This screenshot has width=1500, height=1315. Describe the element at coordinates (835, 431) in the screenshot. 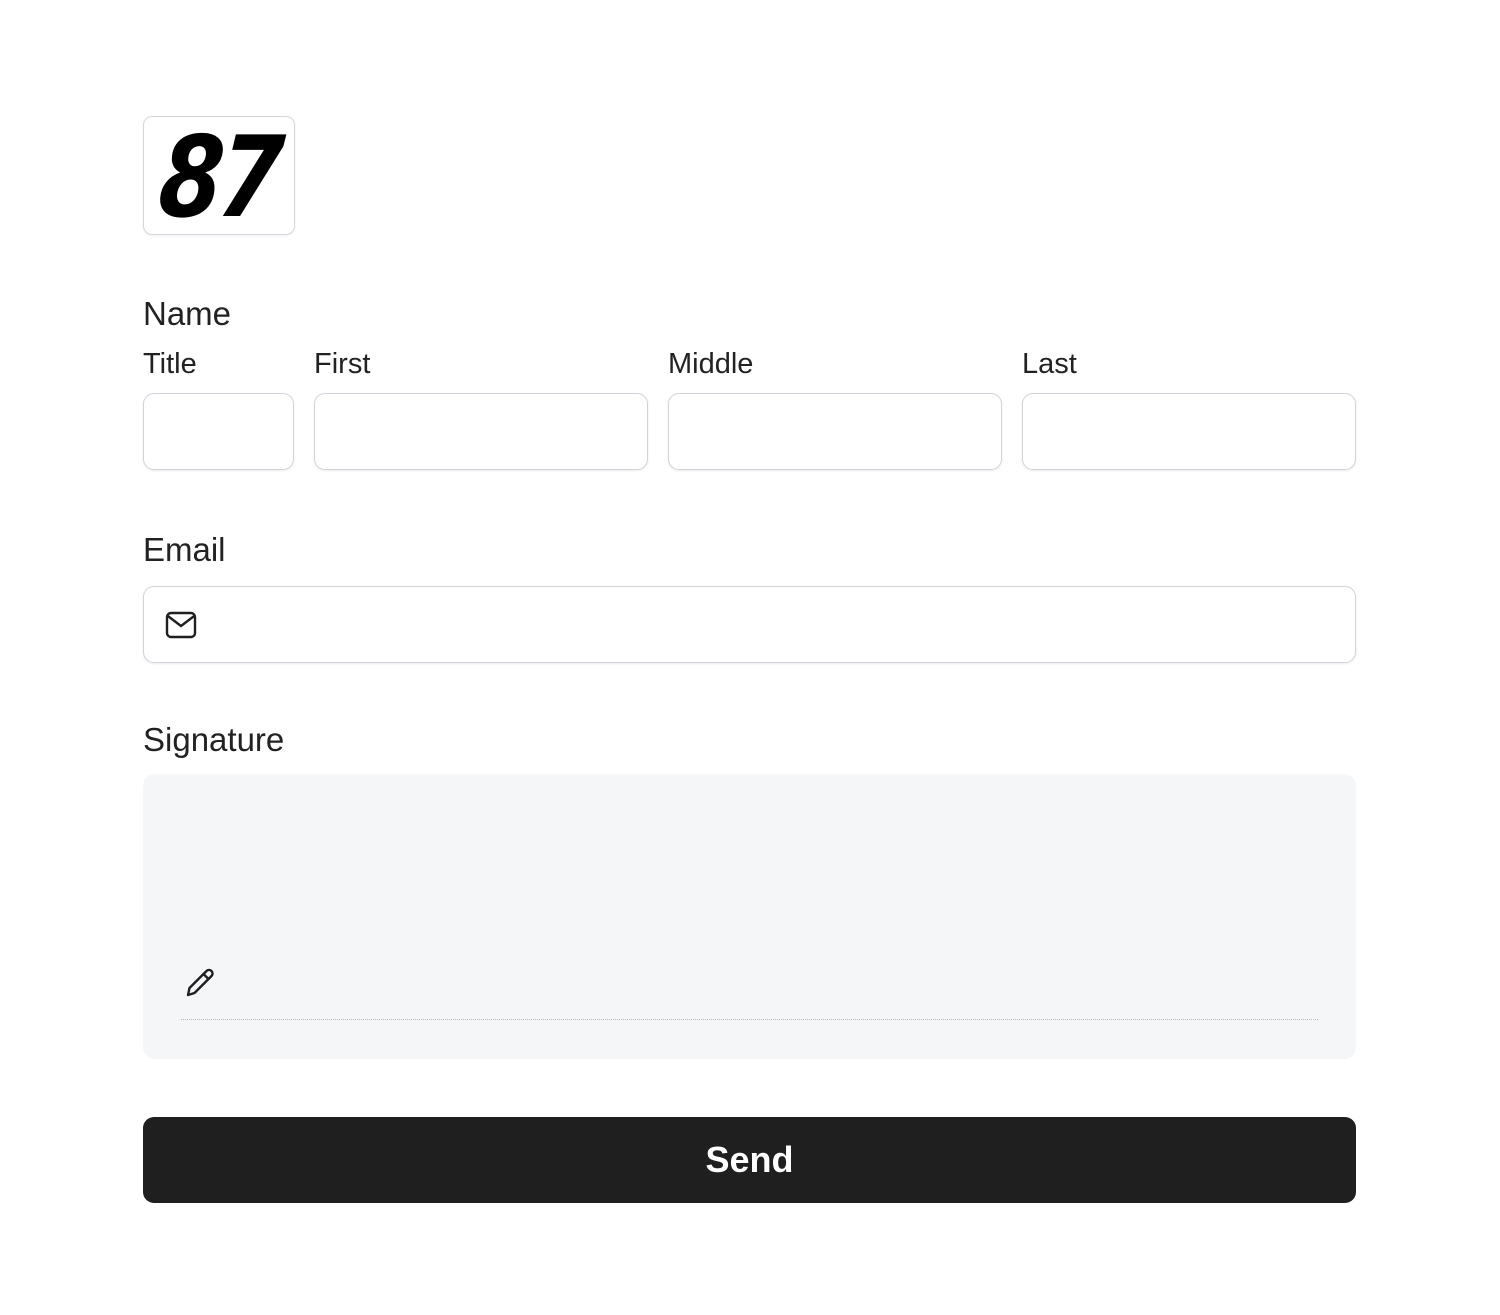

I see `middle-name-input` at that location.